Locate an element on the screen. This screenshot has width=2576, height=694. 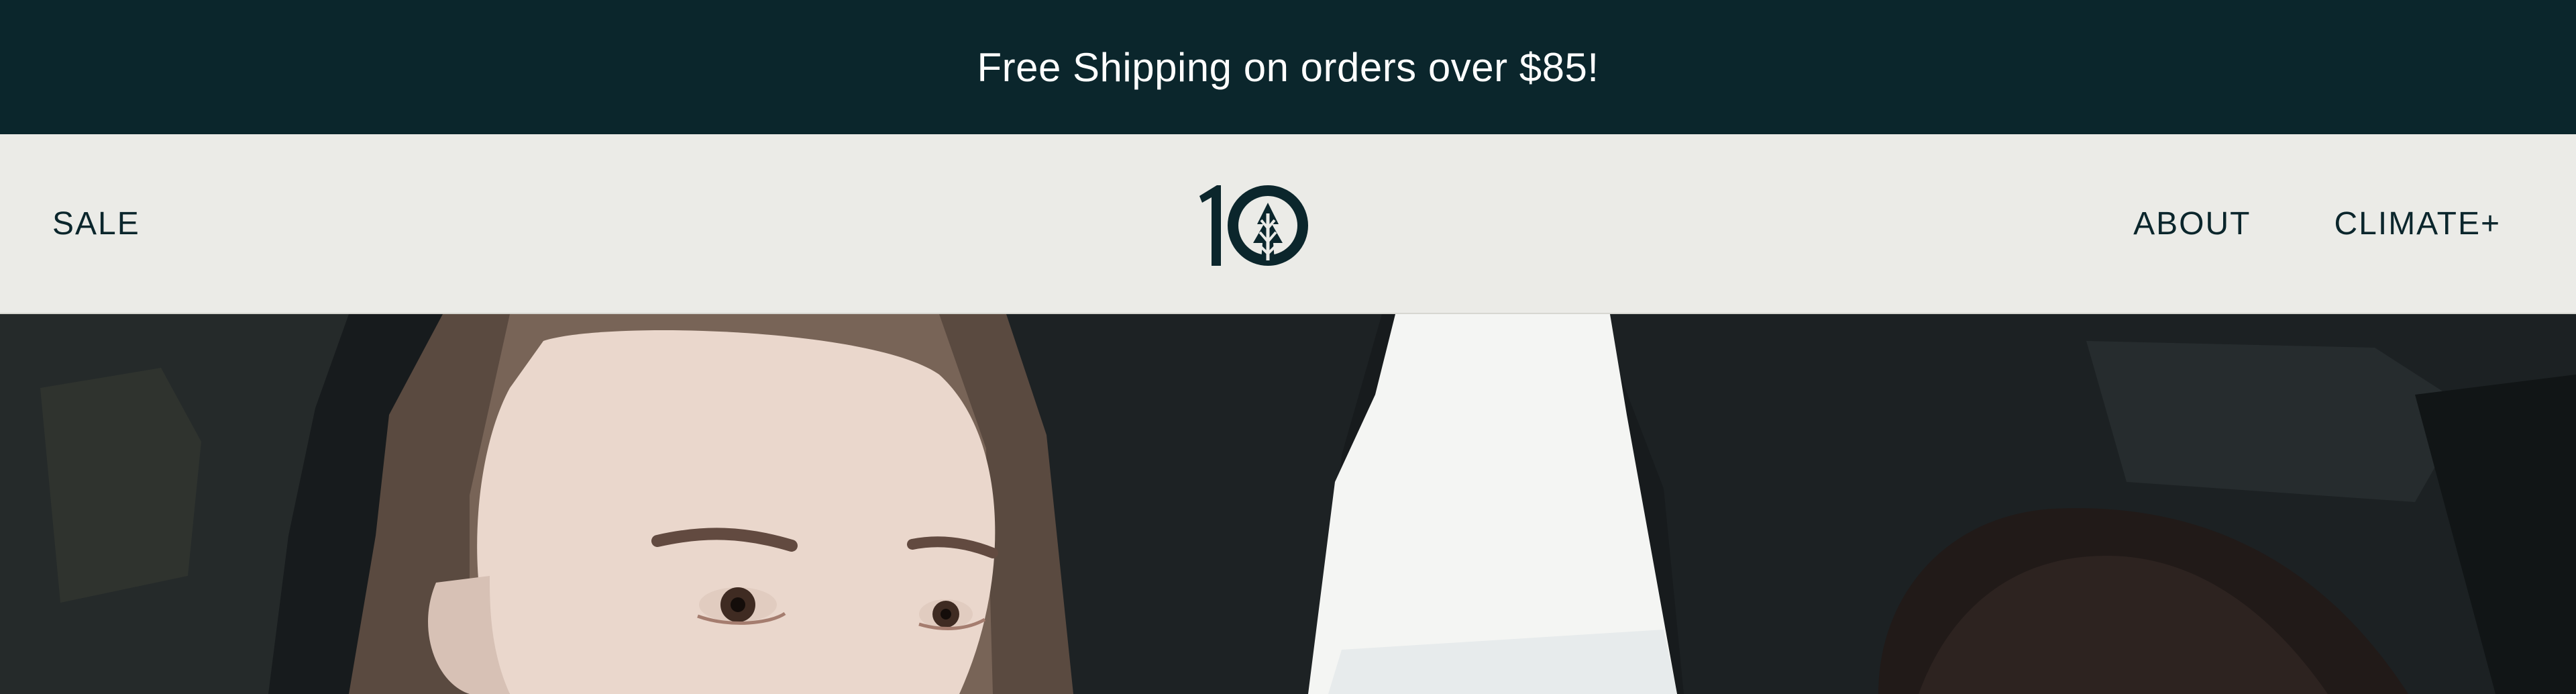
nav-link-sale: SALE is located at coordinates (96, 223).